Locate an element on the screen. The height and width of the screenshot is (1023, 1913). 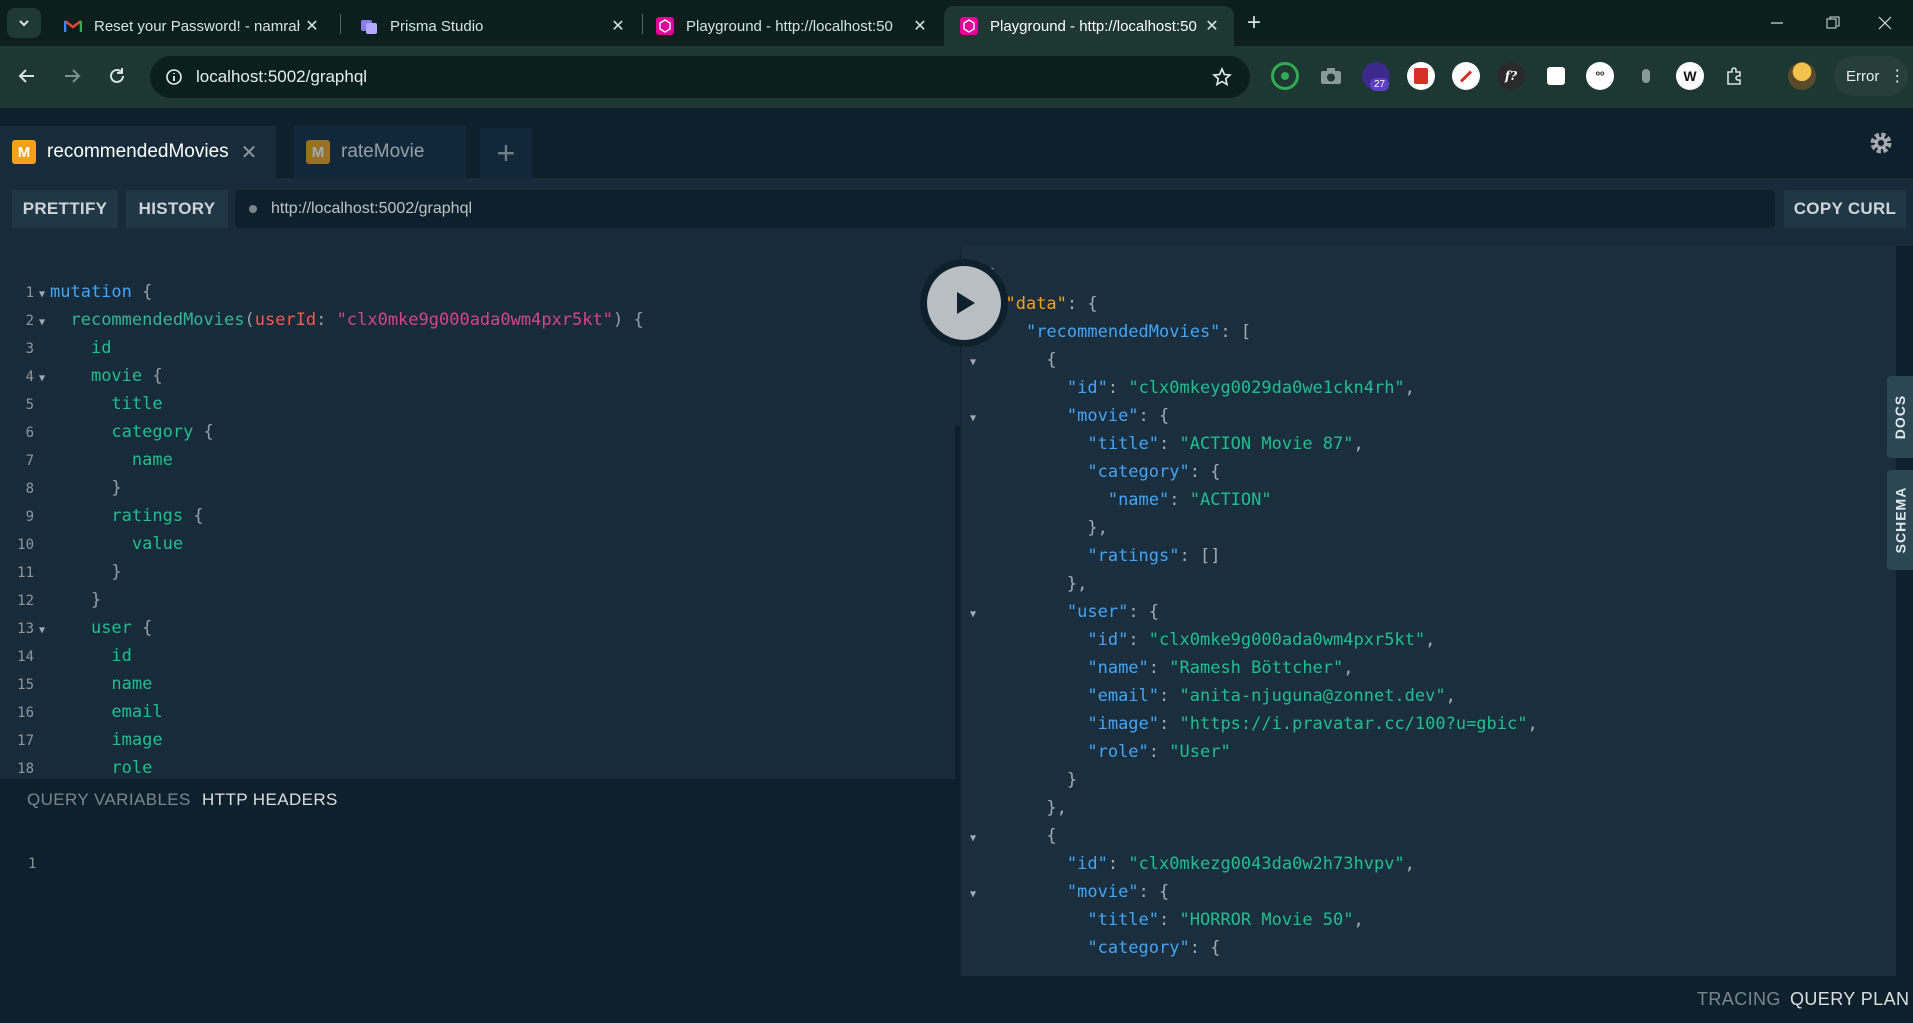
editor-scrollbar is located at coordinates (957, 602).